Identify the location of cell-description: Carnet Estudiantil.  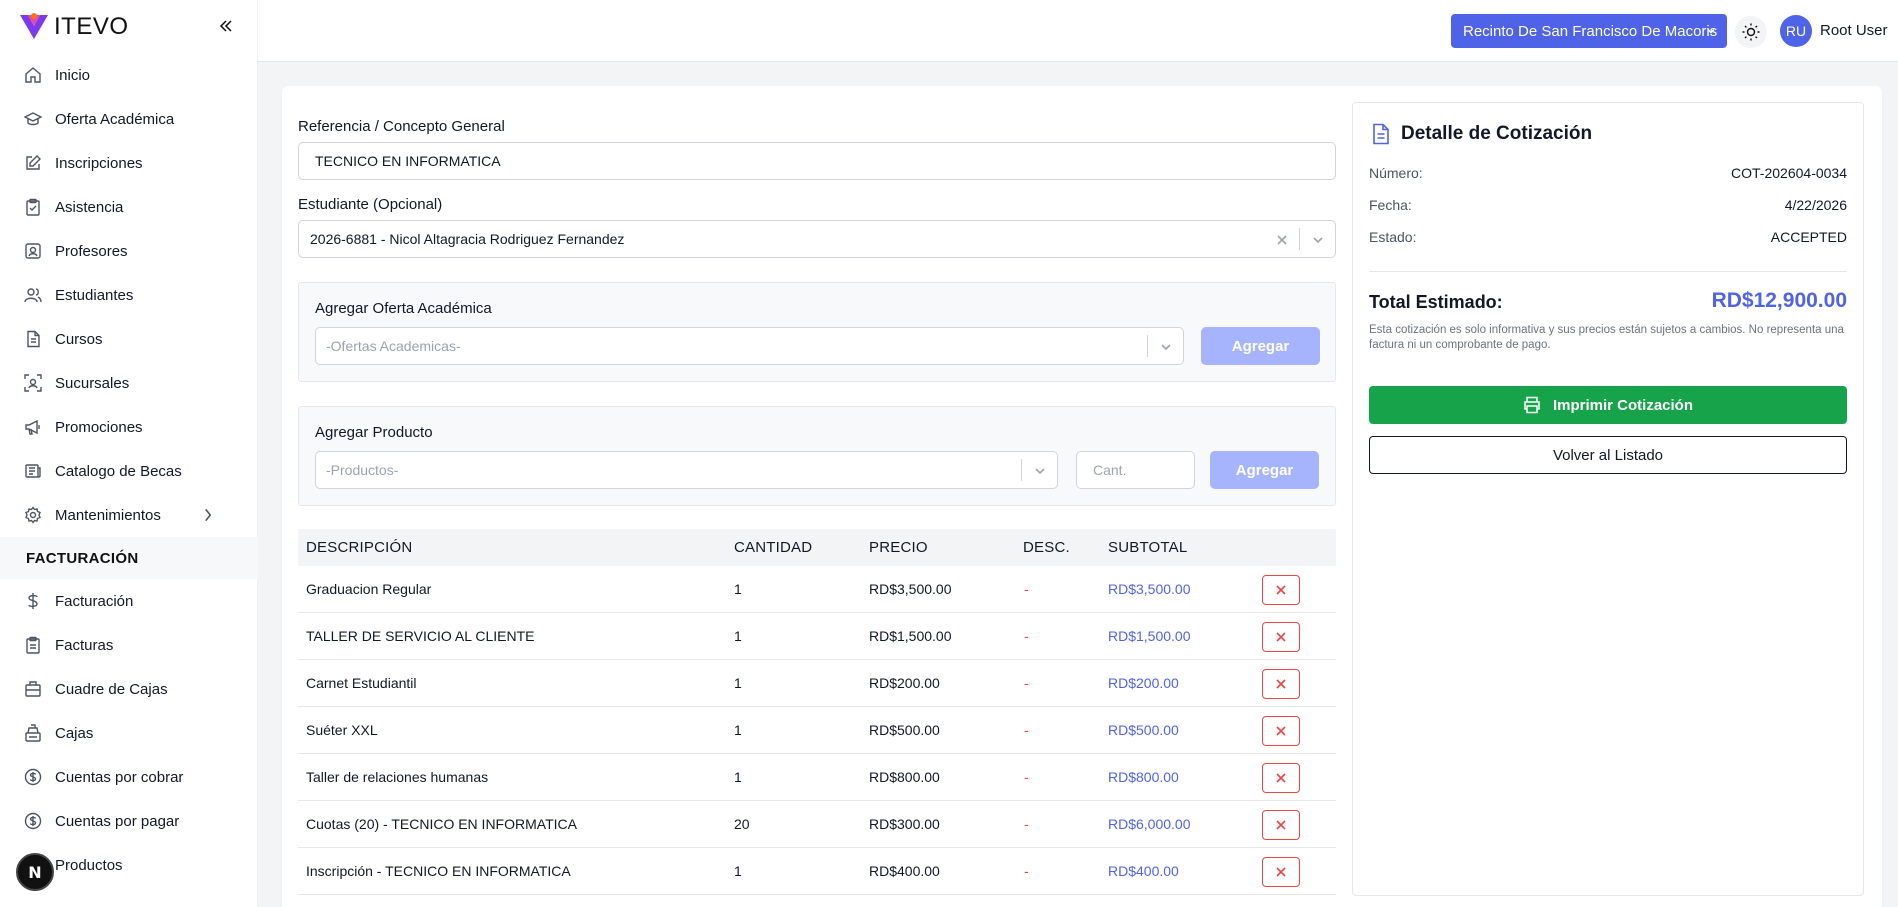
(361, 683).